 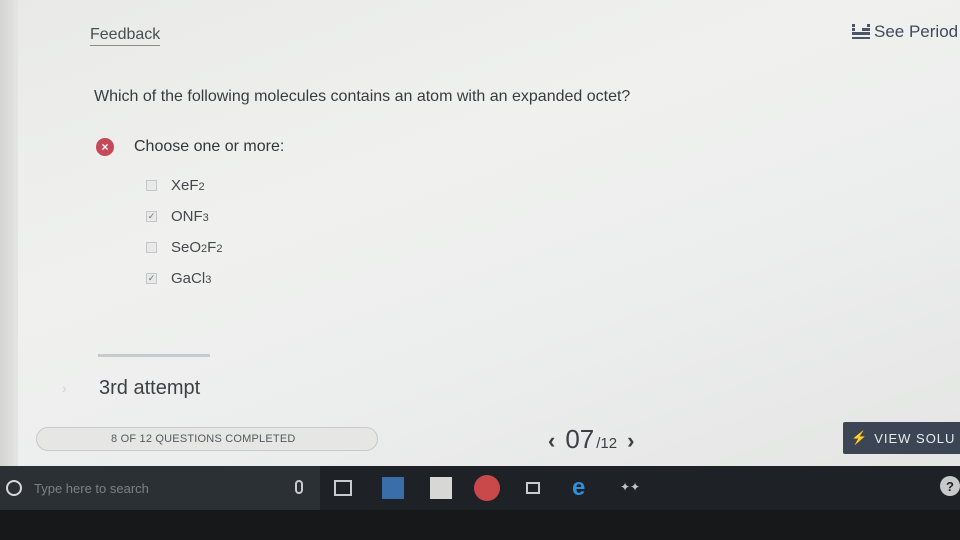 I want to click on total-questions: /12, so click(x=607, y=443).